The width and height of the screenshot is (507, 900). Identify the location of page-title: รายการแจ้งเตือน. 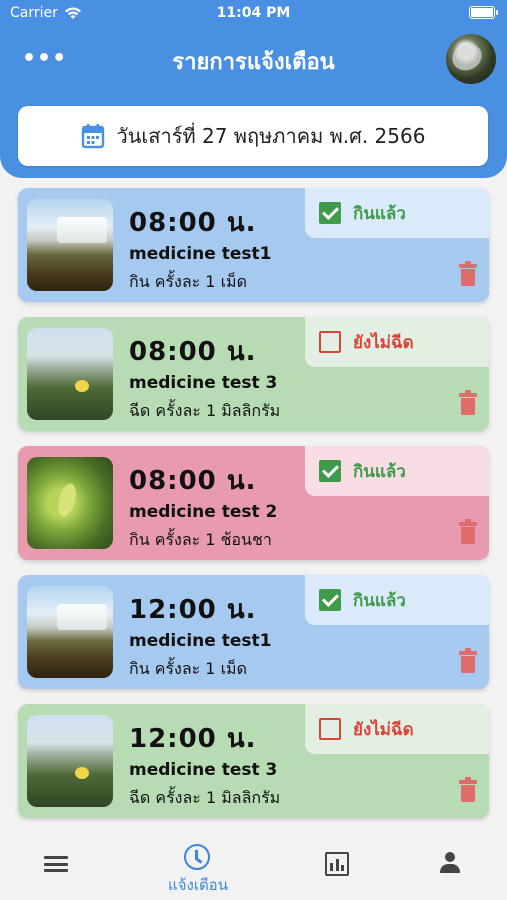
(253, 62).